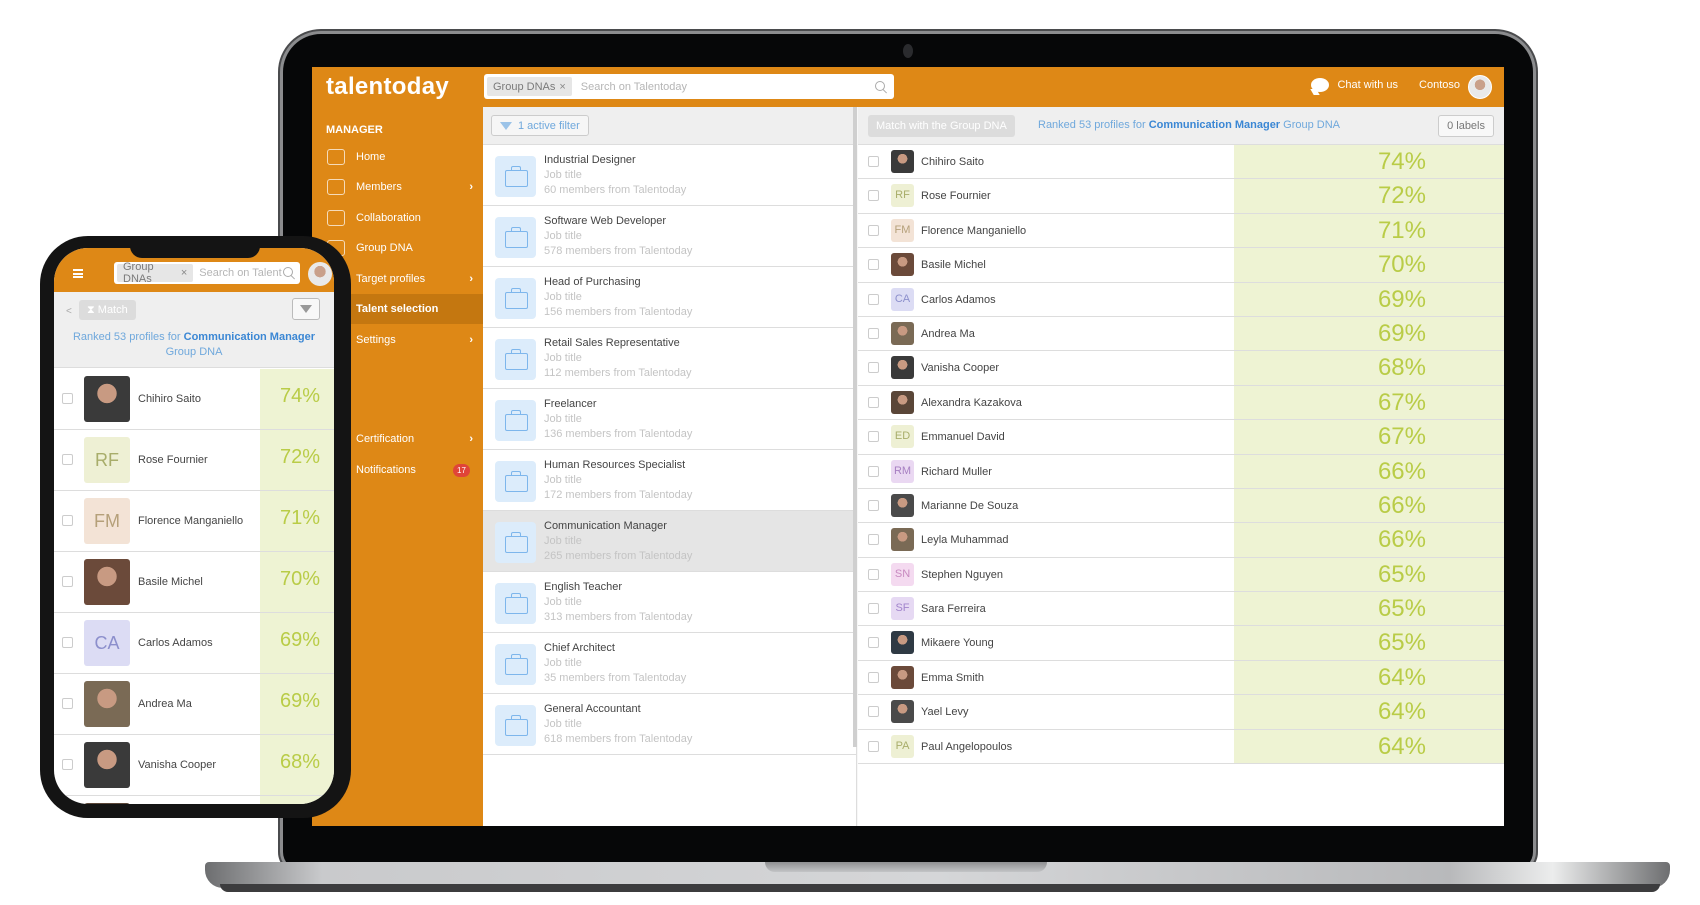 The image size is (1700, 905). What do you see at coordinates (964, 540) in the screenshot?
I see `profile-name: Leyla Muhammad` at bounding box center [964, 540].